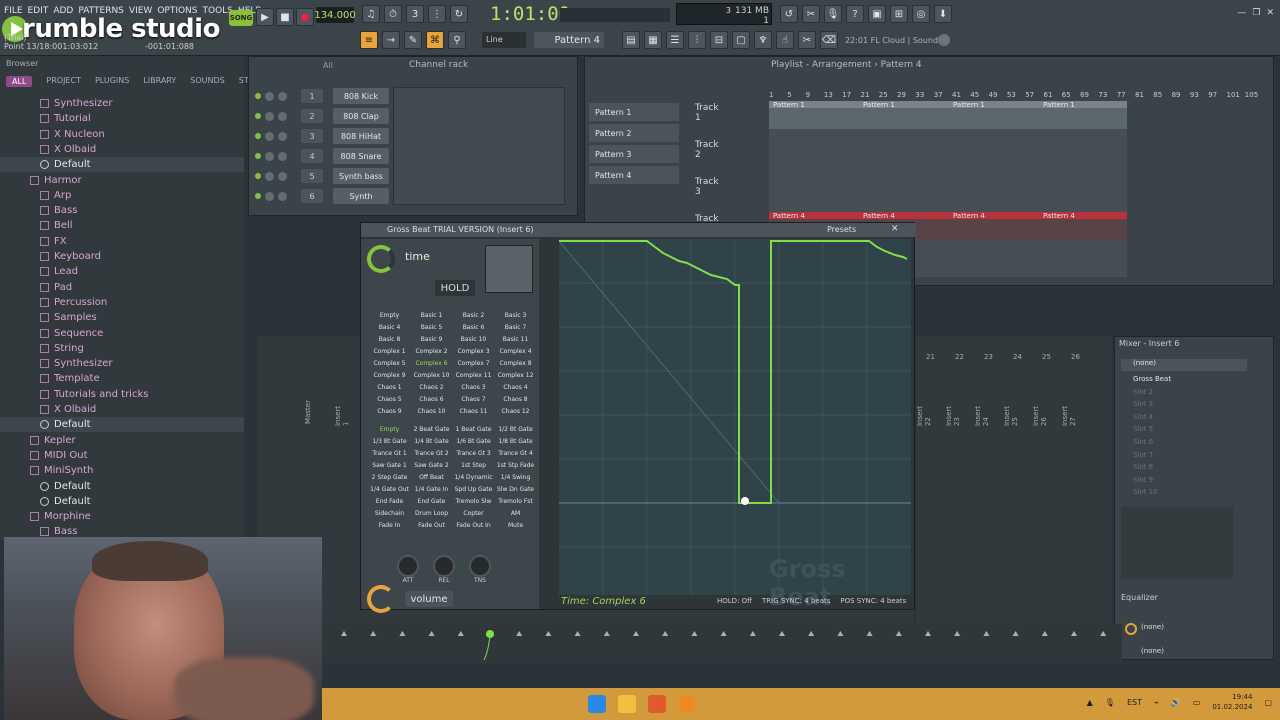 This screenshot has height=720, width=1280. Describe the element at coordinates (473, 453) in the screenshot. I see `preset-volume_presets: Trance Gt 3` at that location.